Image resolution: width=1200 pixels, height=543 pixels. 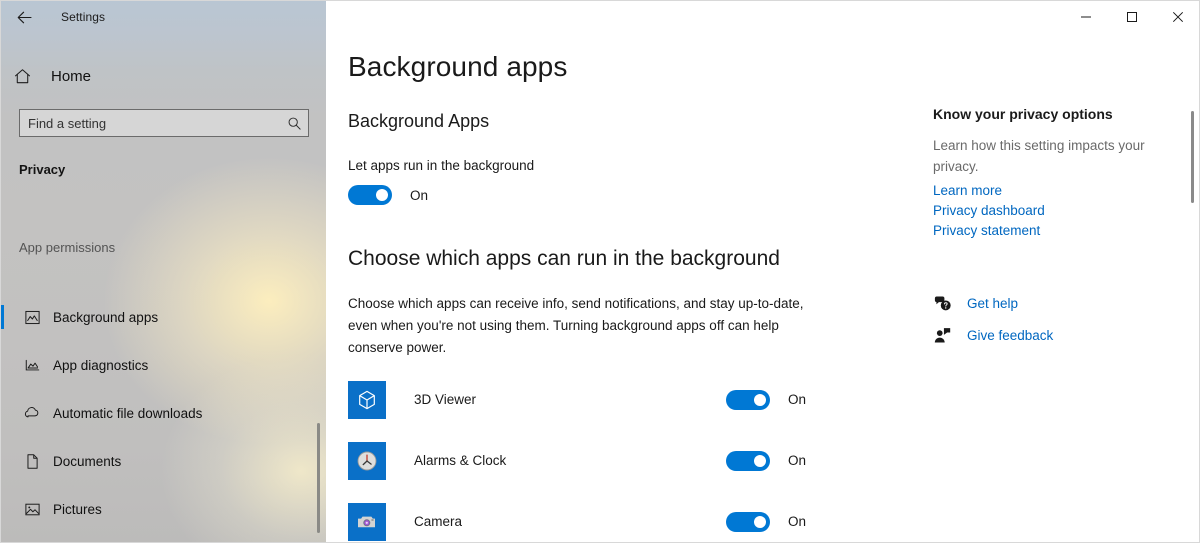 What do you see at coordinates (163, 76) in the screenshot?
I see `sidebar-item-home: Home` at bounding box center [163, 76].